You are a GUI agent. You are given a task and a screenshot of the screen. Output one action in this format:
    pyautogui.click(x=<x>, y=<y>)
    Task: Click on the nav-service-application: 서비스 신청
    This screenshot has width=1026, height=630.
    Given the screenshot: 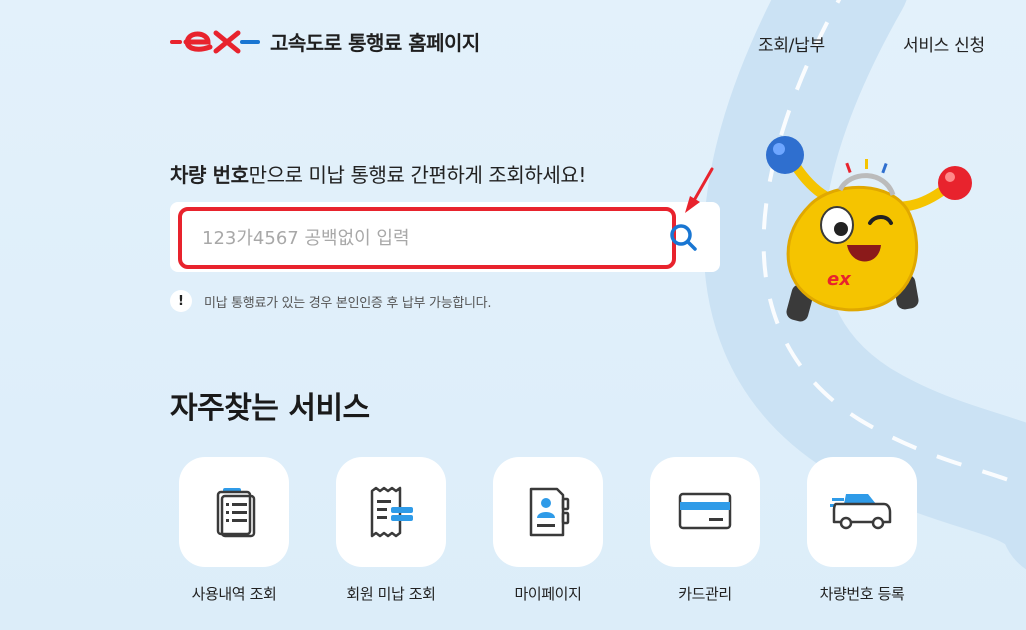 What is the action you would take?
    pyautogui.click(x=944, y=43)
    